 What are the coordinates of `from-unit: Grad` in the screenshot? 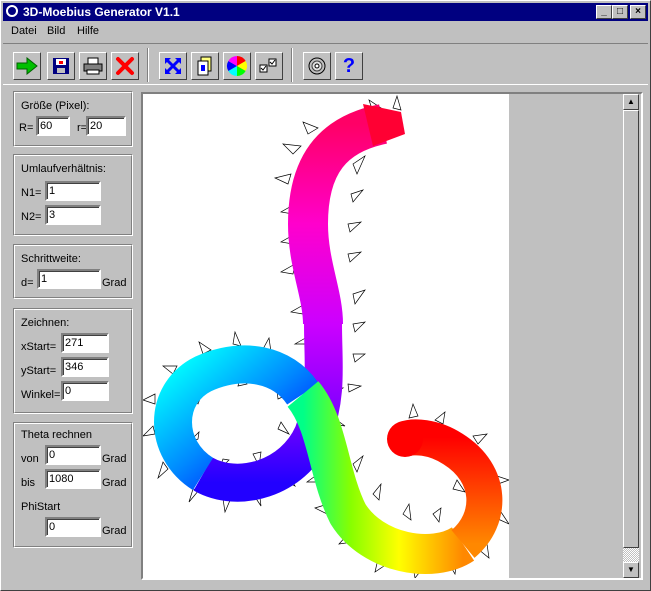 It's located at (114, 459).